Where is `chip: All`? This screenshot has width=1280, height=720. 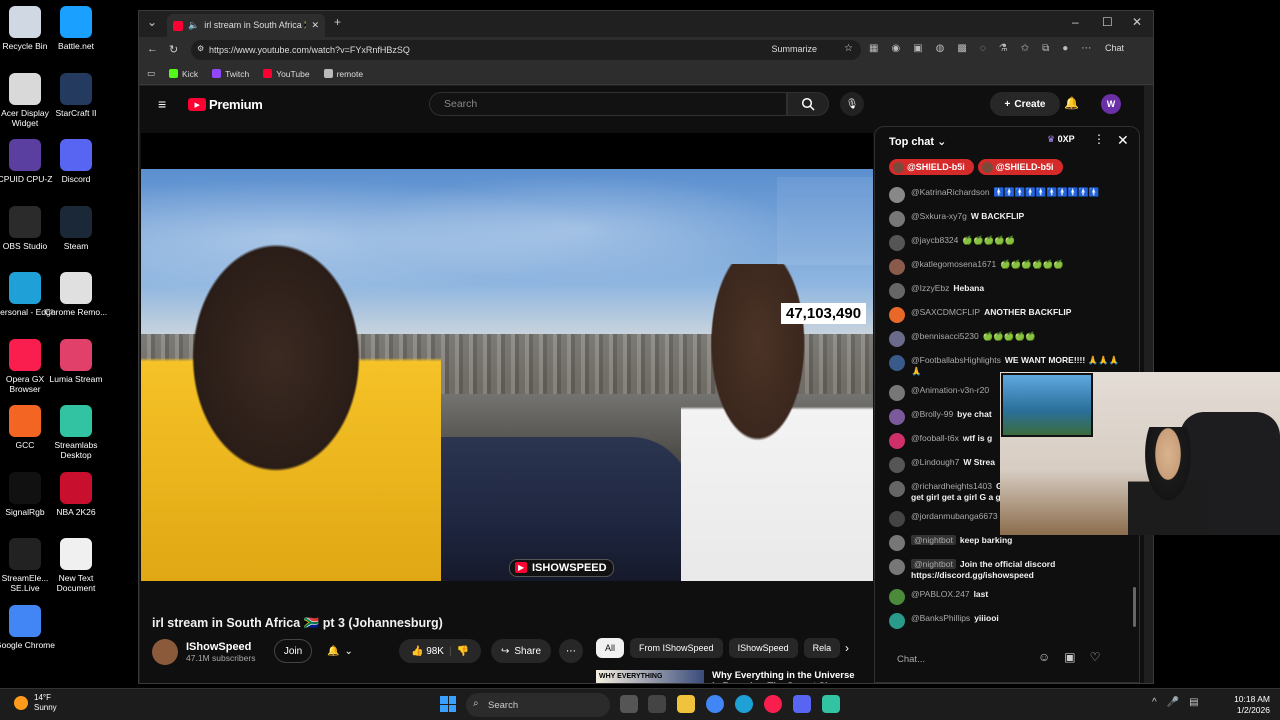 chip: All is located at coordinates (610, 648).